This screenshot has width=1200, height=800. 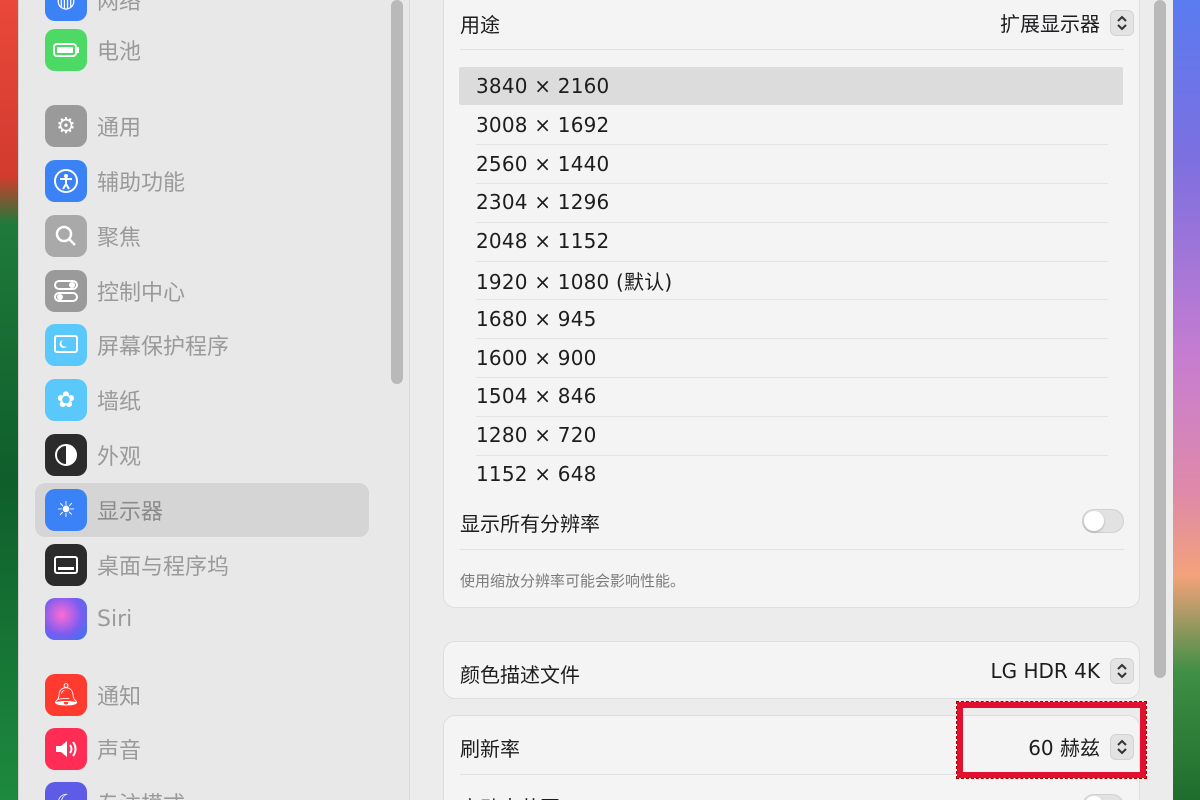 I want to click on resolution-option: 2560 × 1440, so click(x=791, y=164).